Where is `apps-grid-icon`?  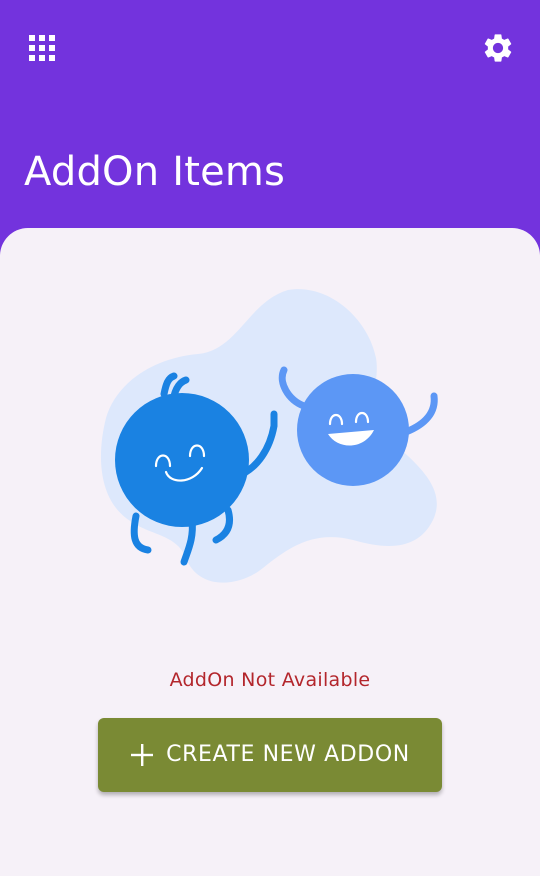 apps-grid-icon is located at coordinates (42, 48).